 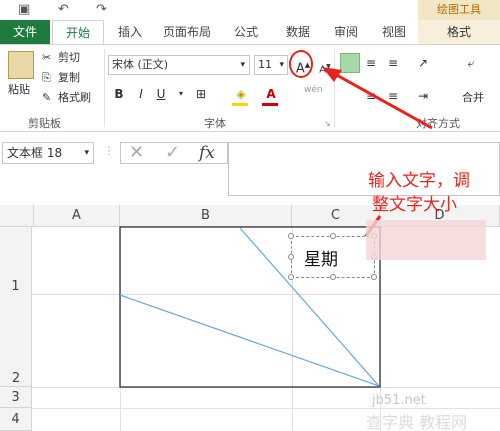 I want to click on annotation-line-2: 整文字大小, so click(x=414, y=205).